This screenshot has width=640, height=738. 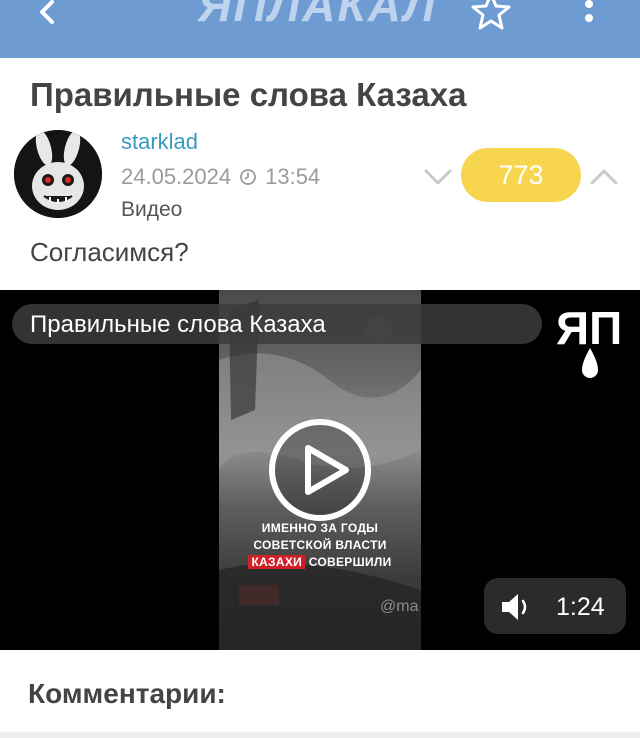 I want to click on comments-title: Комментарии:, so click(x=127, y=693).